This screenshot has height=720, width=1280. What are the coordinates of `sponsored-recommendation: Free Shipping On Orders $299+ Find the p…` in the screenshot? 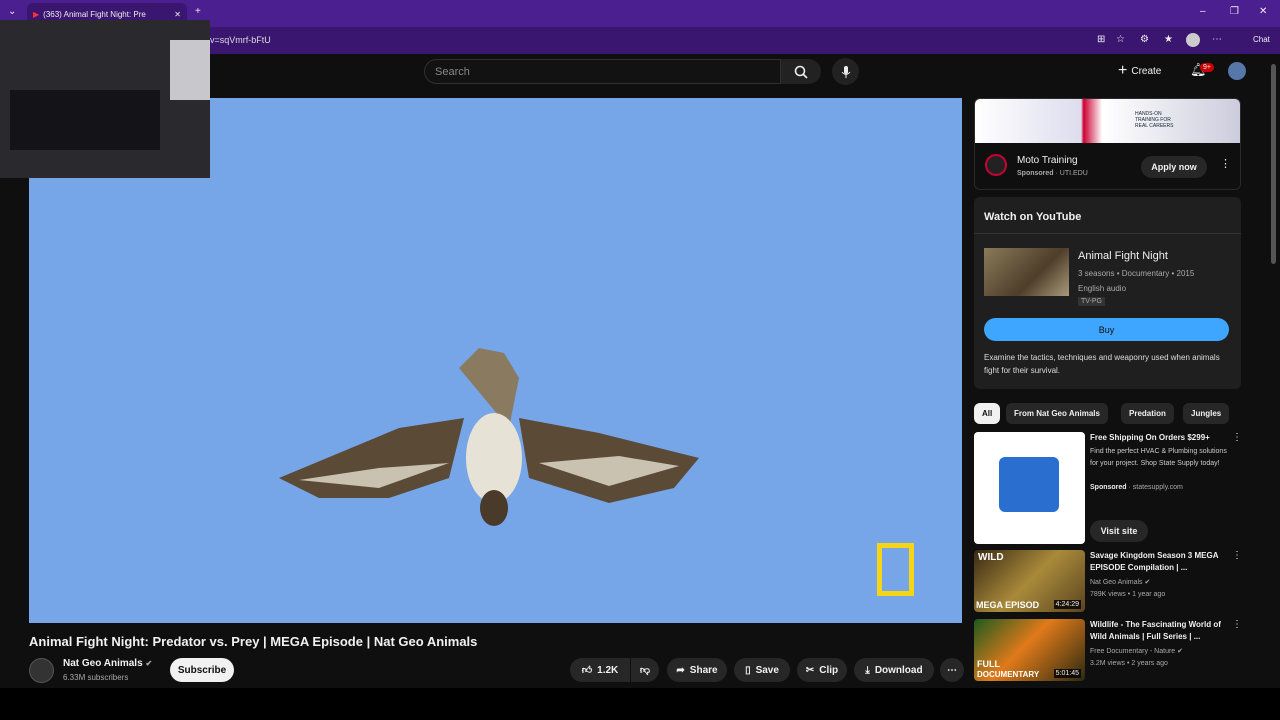 It's located at (1124, 488).